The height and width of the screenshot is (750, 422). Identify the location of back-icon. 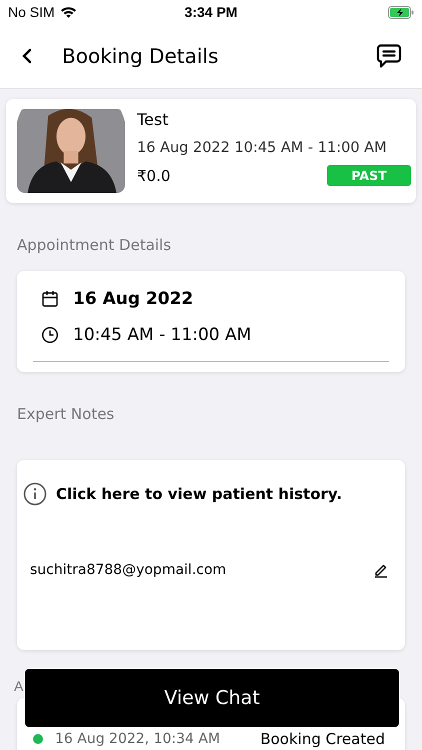
(27, 56).